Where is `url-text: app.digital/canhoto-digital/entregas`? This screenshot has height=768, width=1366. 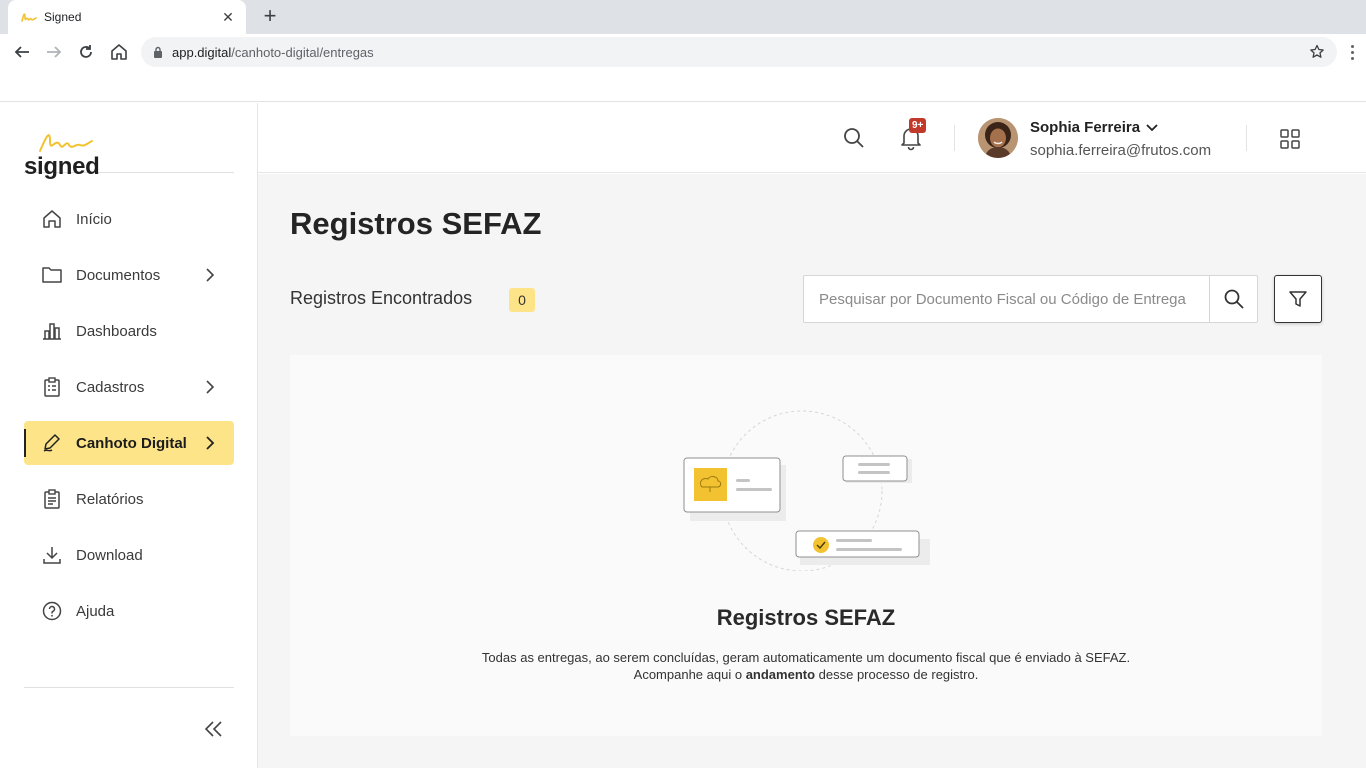 url-text: app.digital/canhoto-digital/entregas is located at coordinates (273, 52).